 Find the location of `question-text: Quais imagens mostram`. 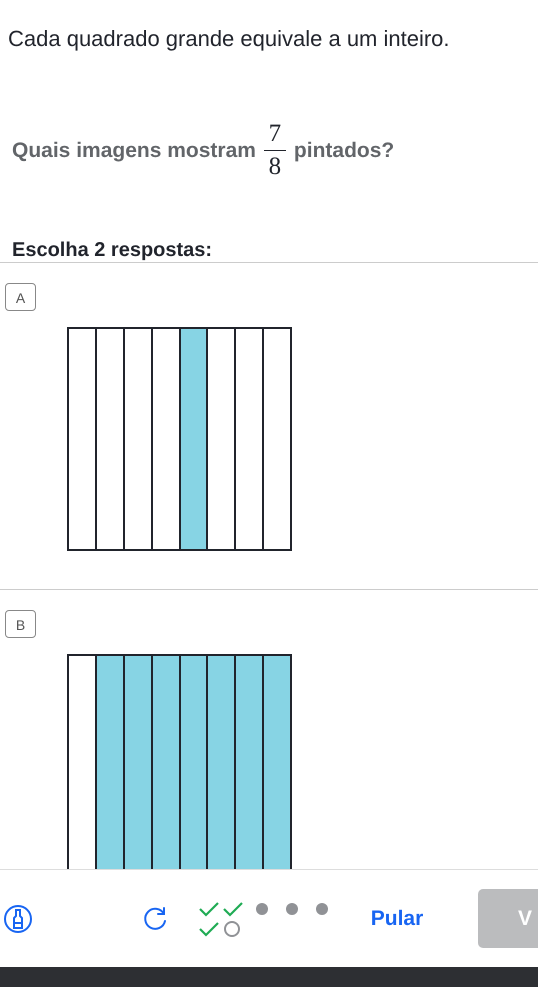

question-text: Quais imagens mostram is located at coordinates (134, 150).